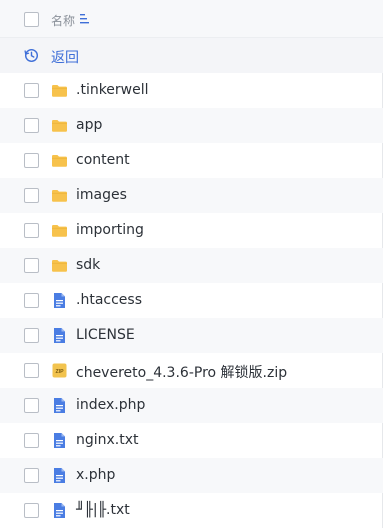  What do you see at coordinates (95, 475) in the screenshot?
I see `file-name: x.php` at bounding box center [95, 475].